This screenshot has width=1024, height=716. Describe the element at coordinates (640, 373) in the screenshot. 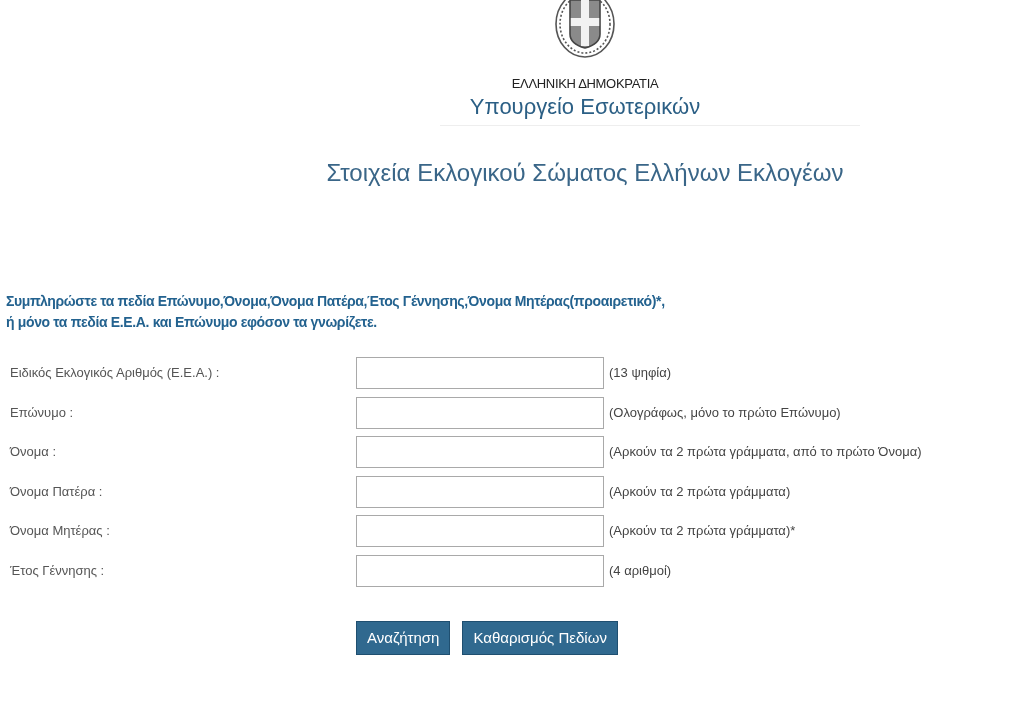

I see `field-hint: (13 ψηφία)` at that location.